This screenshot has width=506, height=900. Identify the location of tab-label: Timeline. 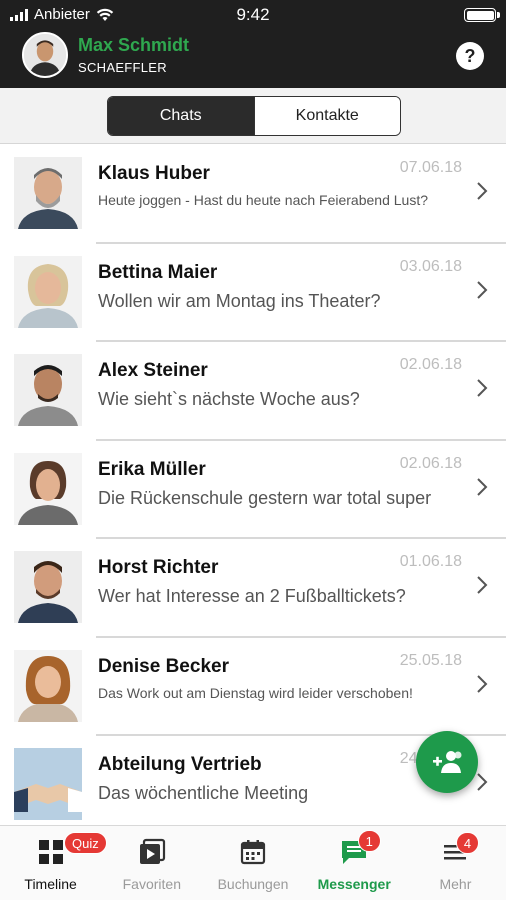
(50, 884).